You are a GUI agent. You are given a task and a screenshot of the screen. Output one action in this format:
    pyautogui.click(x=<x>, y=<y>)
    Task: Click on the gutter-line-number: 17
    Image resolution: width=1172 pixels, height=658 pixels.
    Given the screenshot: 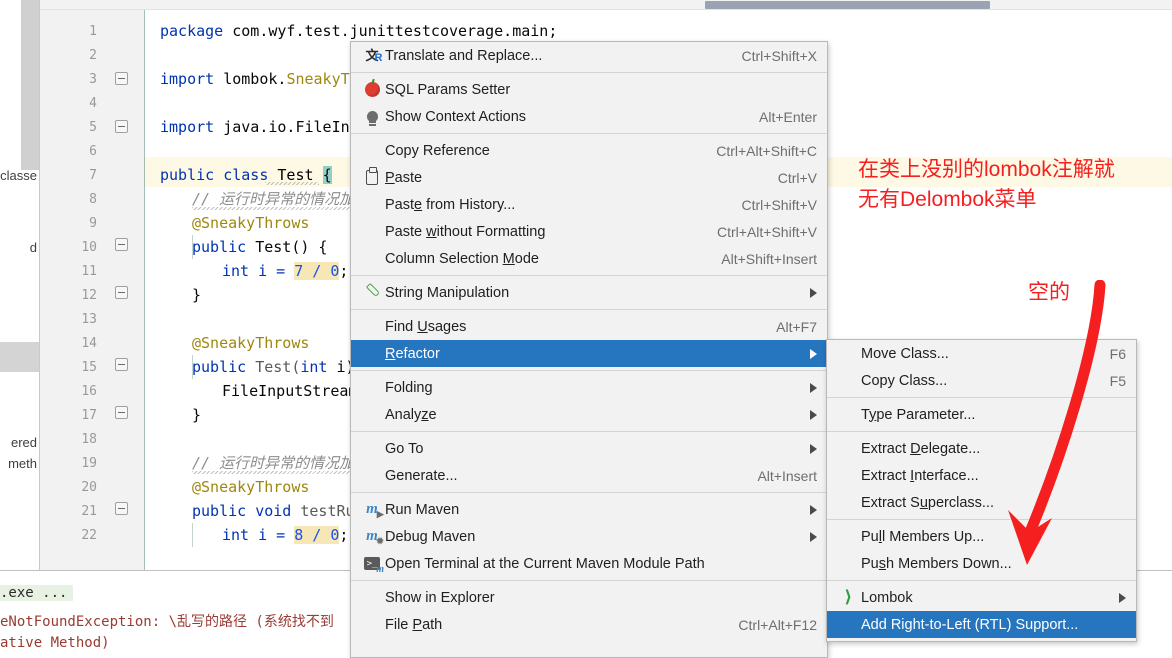 What is the action you would take?
    pyautogui.click(x=89, y=415)
    